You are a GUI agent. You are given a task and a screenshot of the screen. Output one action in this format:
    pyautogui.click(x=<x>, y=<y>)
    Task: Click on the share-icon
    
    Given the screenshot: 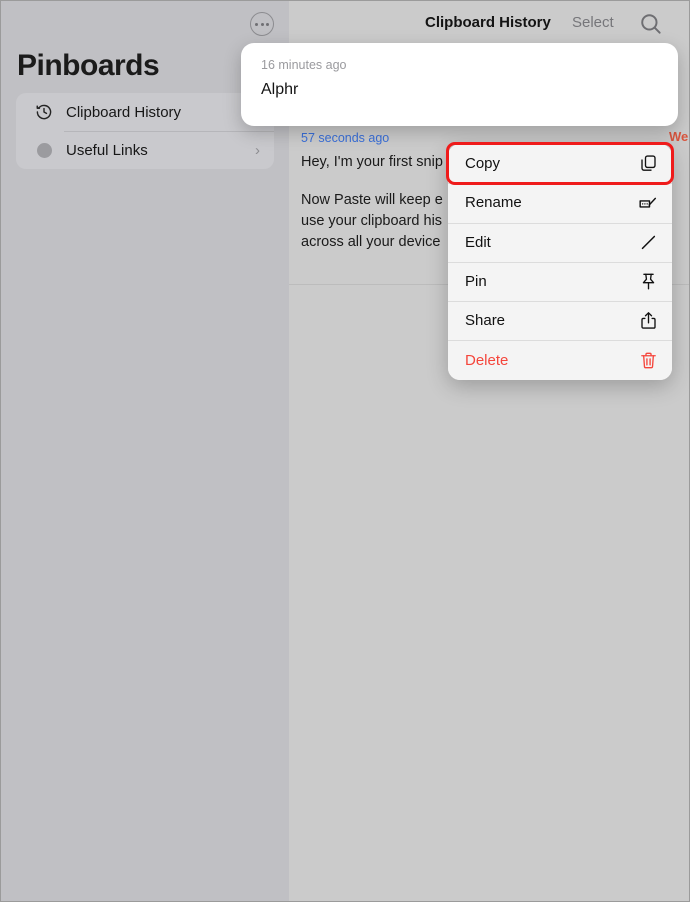 What is the action you would take?
    pyautogui.click(x=648, y=321)
    